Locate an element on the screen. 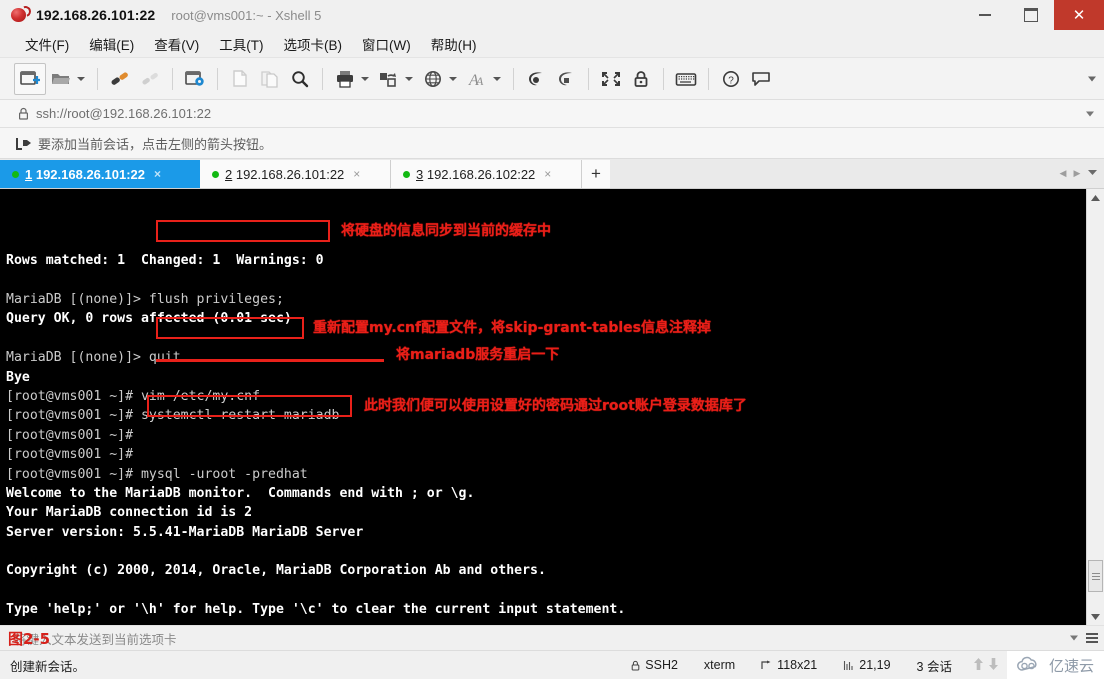  file-transfer-icon is located at coordinates (388, 79).